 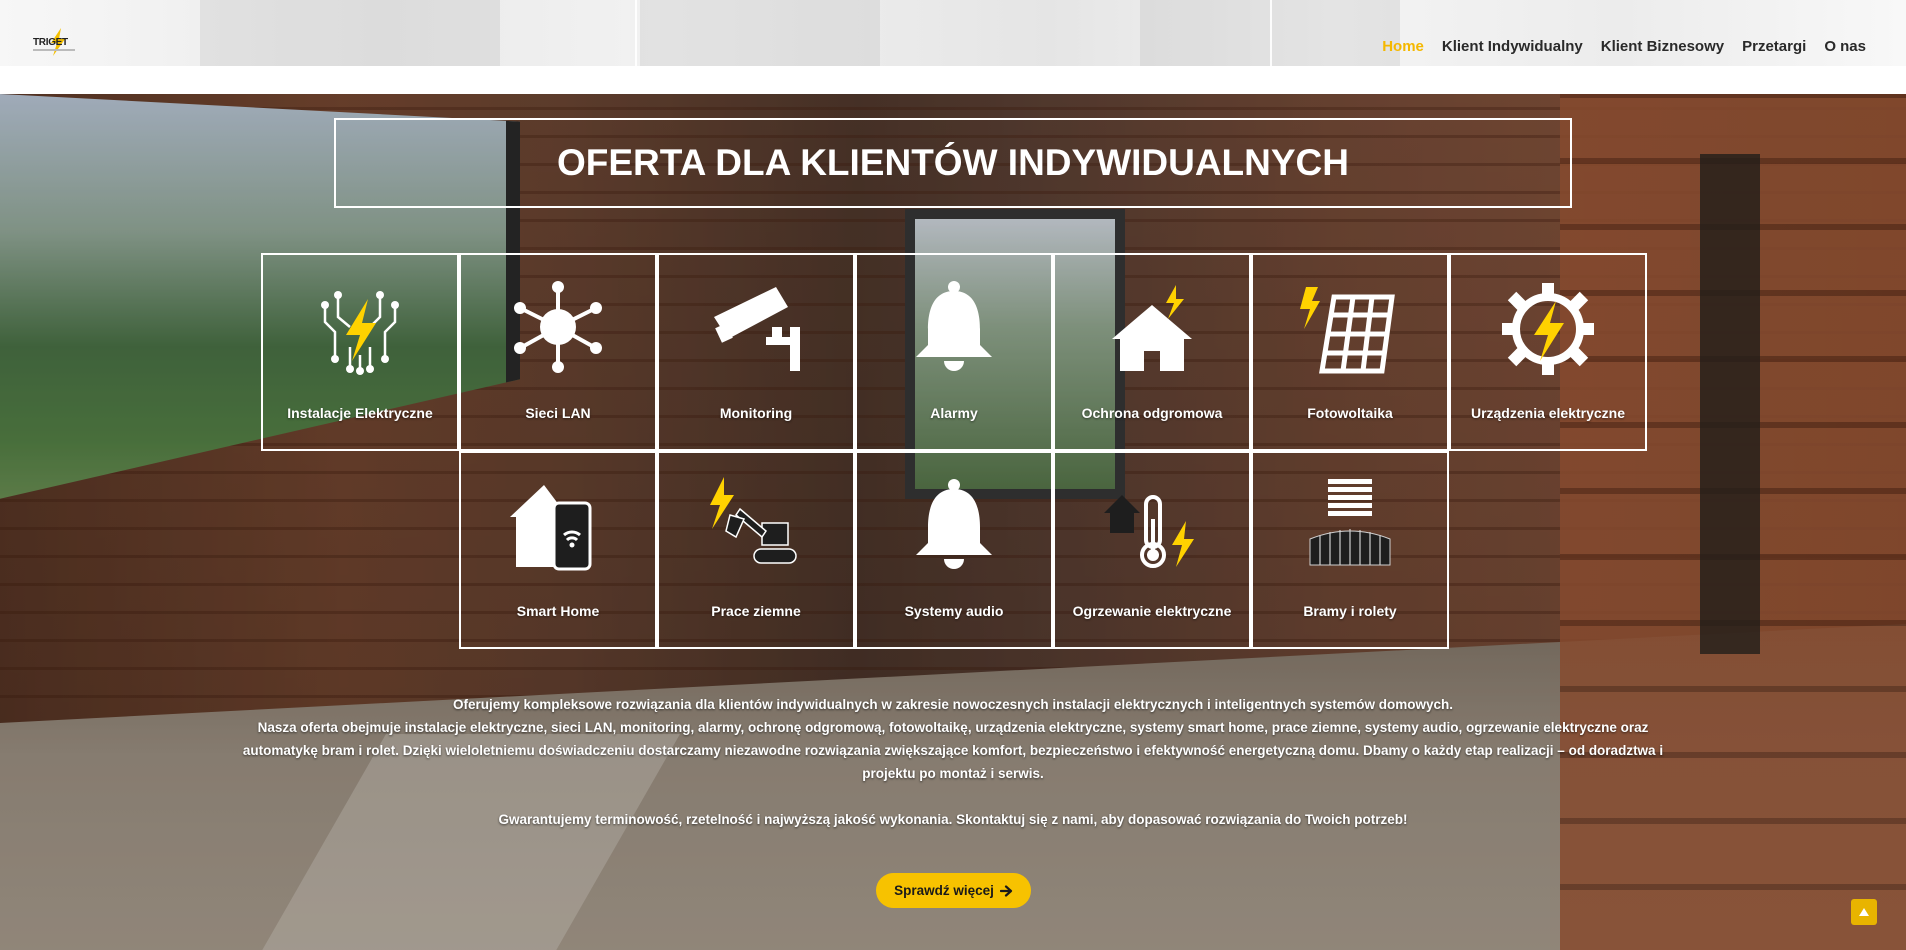 What do you see at coordinates (1152, 611) in the screenshot?
I see `service-label: Ogrzewanie elektryczne` at bounding box center [1152, 611].